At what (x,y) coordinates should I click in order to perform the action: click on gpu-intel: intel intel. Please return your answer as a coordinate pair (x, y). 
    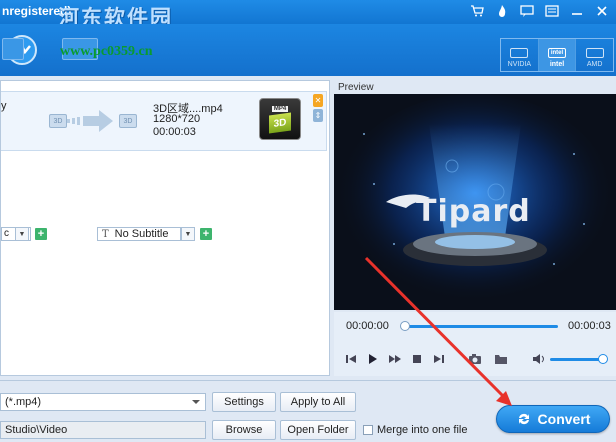
    Looking at the image, I should click on (557, 55).